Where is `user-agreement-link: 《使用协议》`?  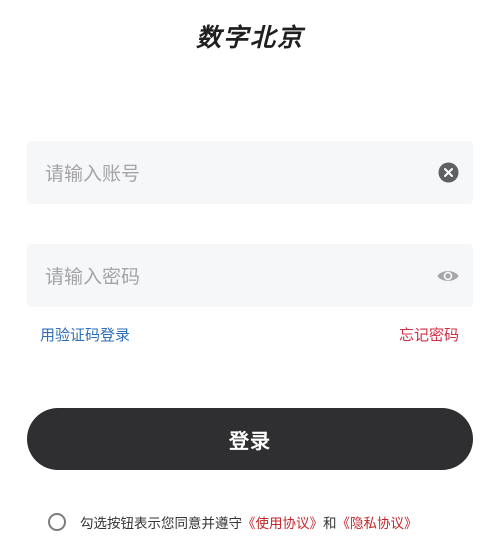 user-agreement-link: 《使用协议》 is located at coordinates (282, 522).